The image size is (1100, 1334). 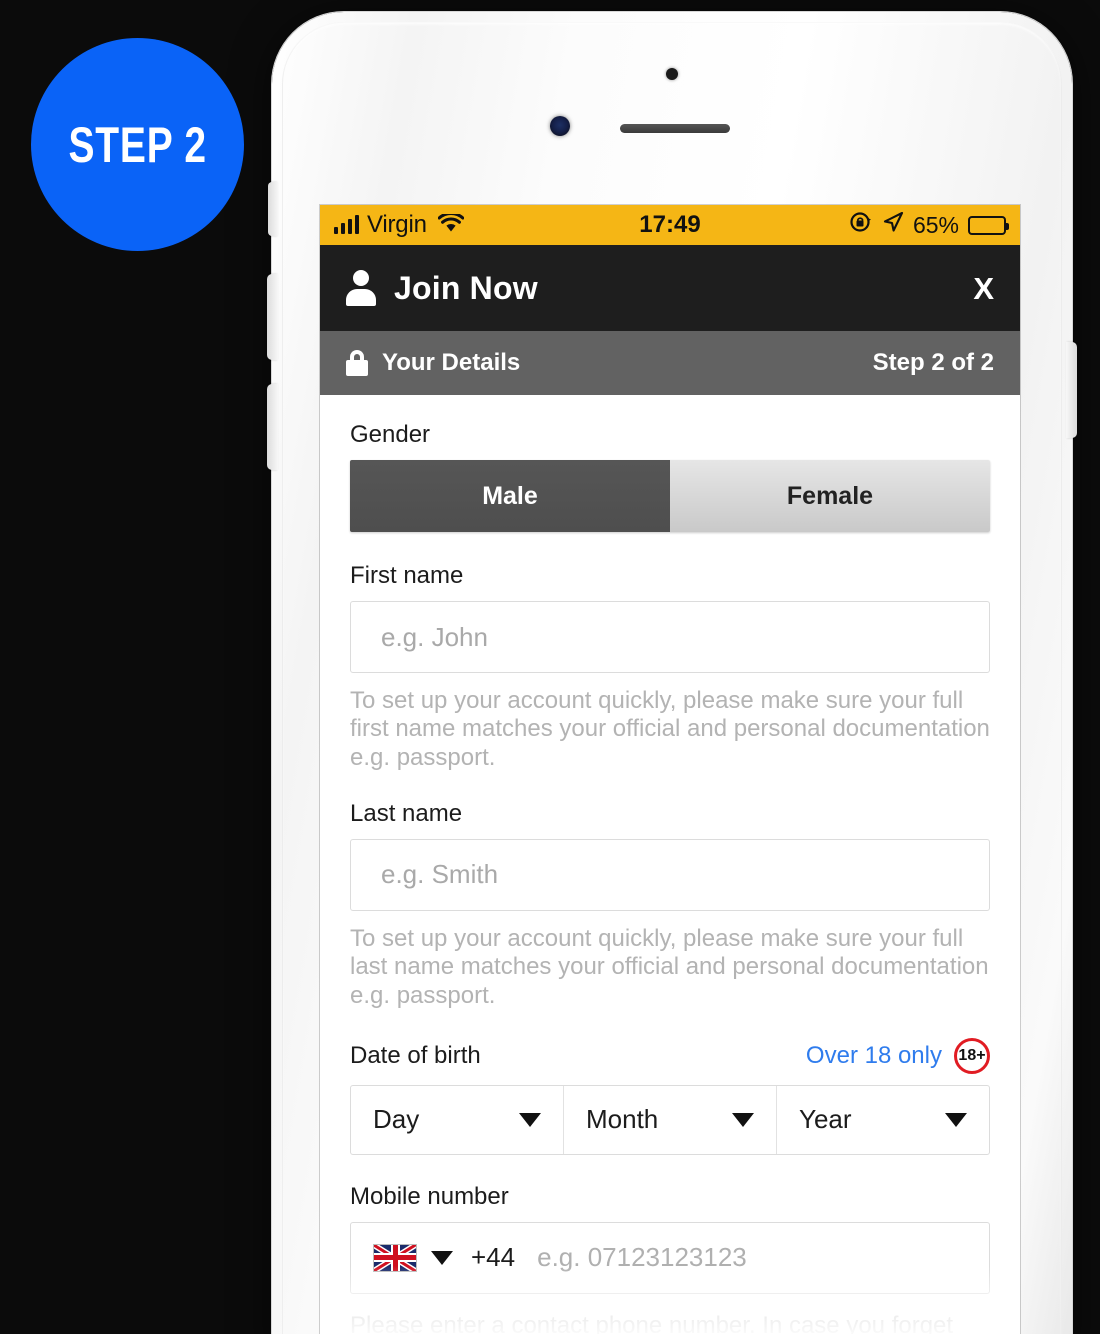 I want to click on step-badge: STEP 2, so click(x=137, y=144).